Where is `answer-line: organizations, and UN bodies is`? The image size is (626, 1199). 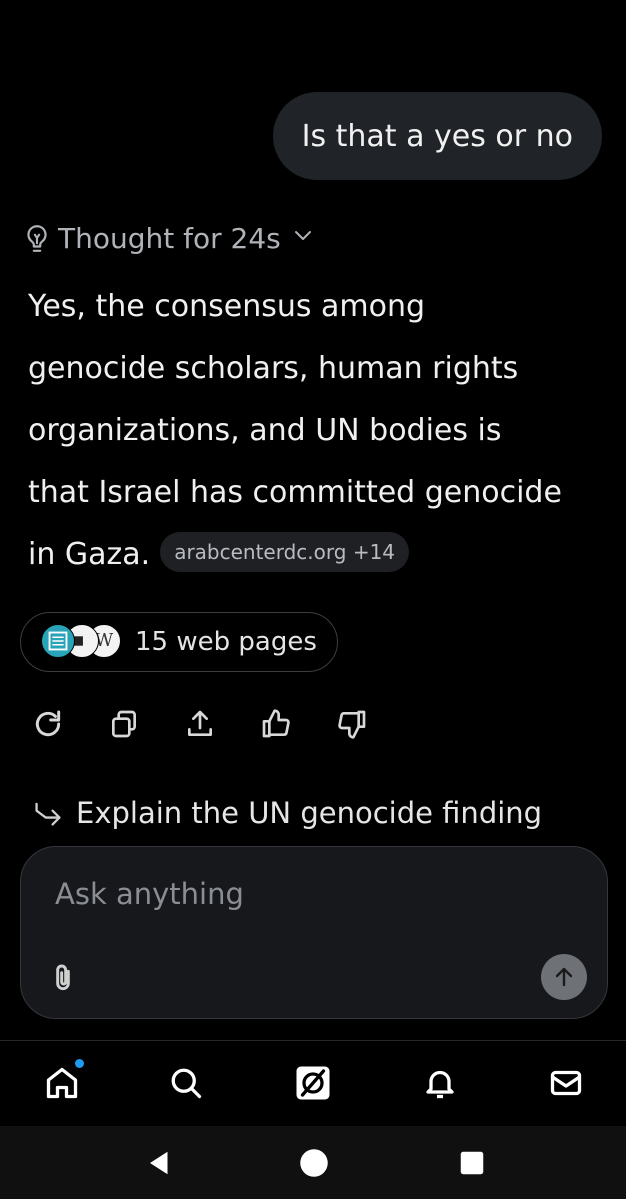
answer-line: organizations, and UN bodies is is located at coordinates (265, 430).